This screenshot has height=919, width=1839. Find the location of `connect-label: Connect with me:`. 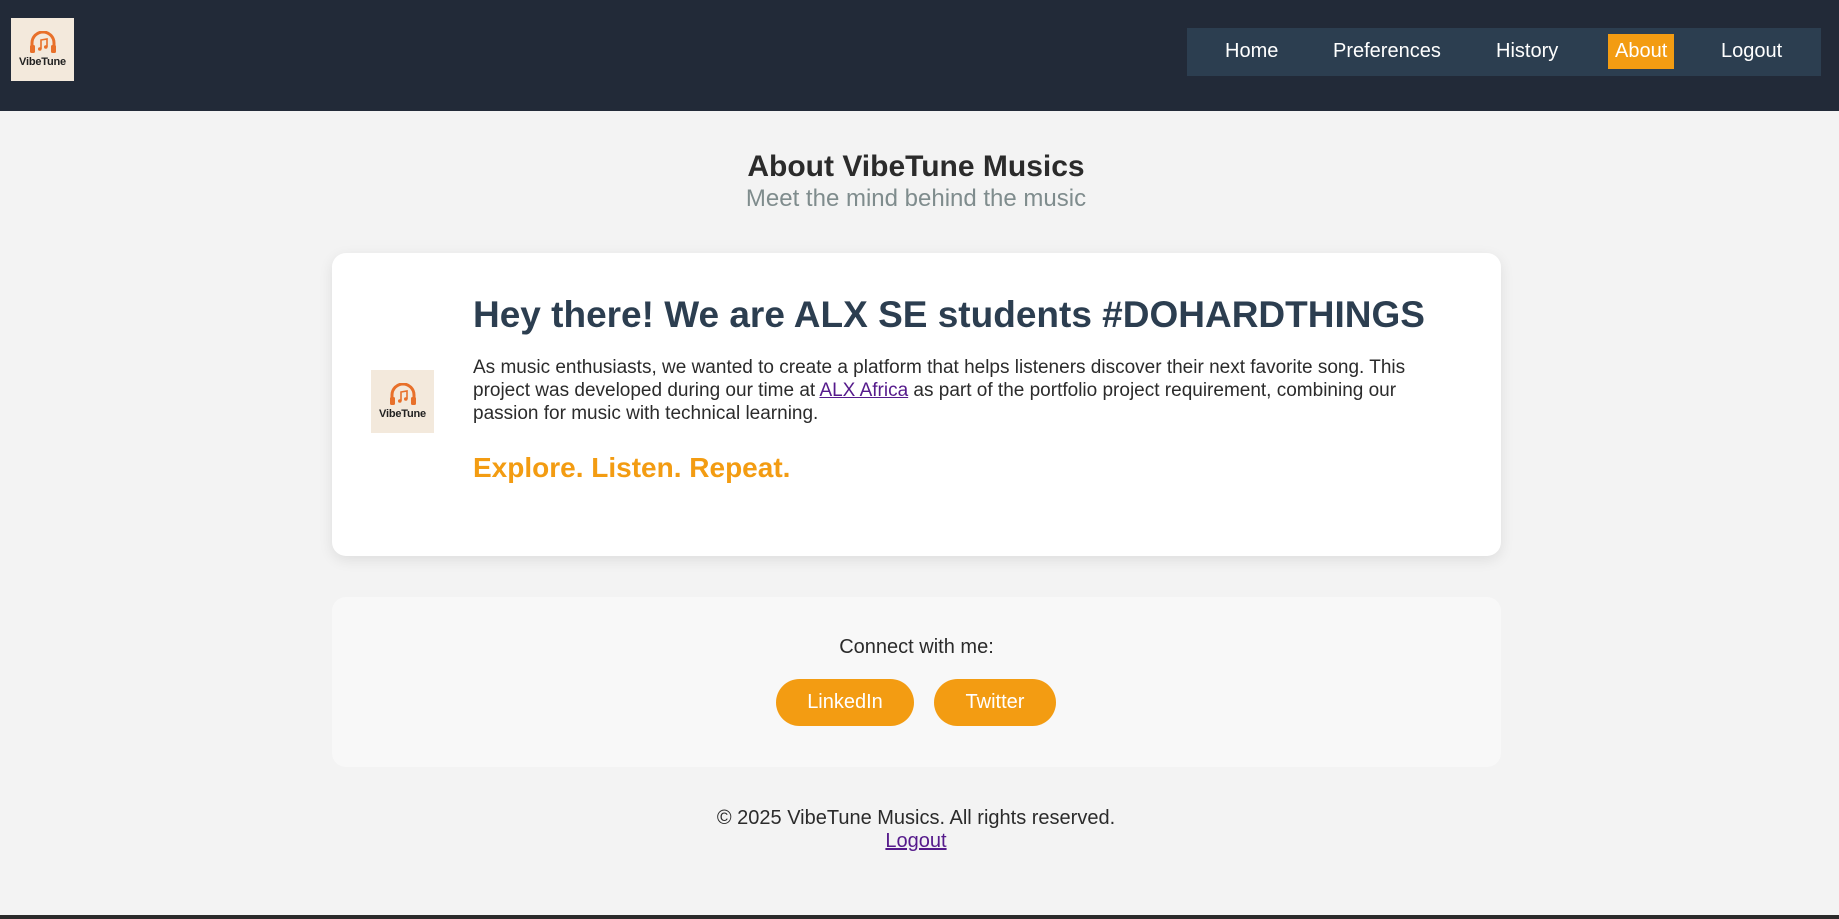

connect-label: Connect with me: is located at coordinates (916, 647).